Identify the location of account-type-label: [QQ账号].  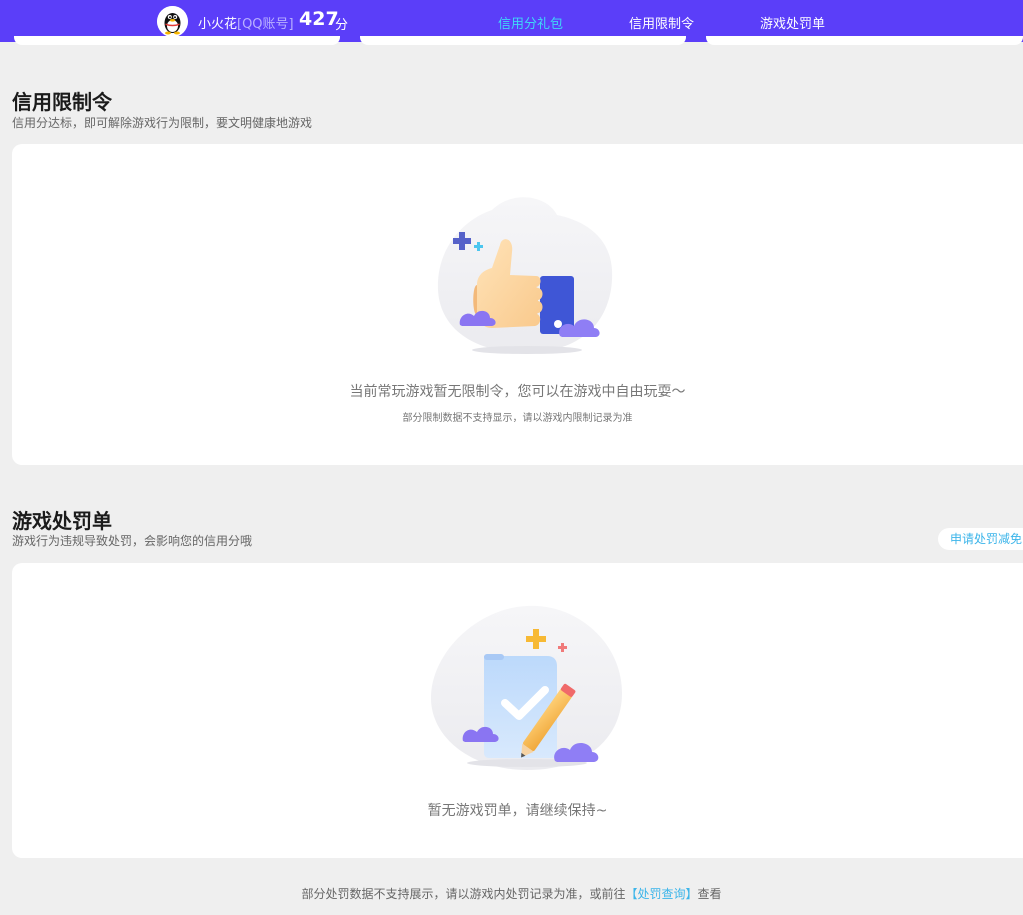
(265, 24).